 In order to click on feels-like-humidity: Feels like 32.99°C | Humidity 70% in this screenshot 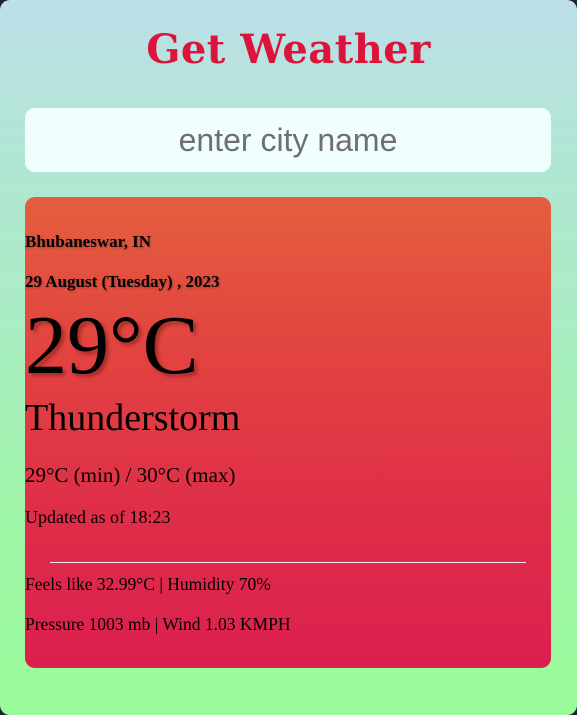, I will do `click(148, 584)`.